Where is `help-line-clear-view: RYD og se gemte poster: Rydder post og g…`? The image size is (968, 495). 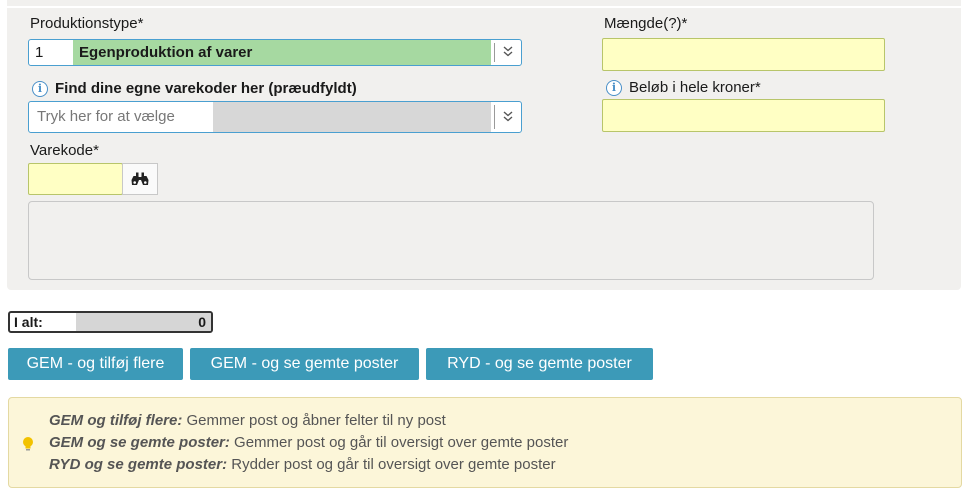
help-line-clear-view: RYD og se gemte poster: Rydder post og g… is located at coordinates (302, 464).